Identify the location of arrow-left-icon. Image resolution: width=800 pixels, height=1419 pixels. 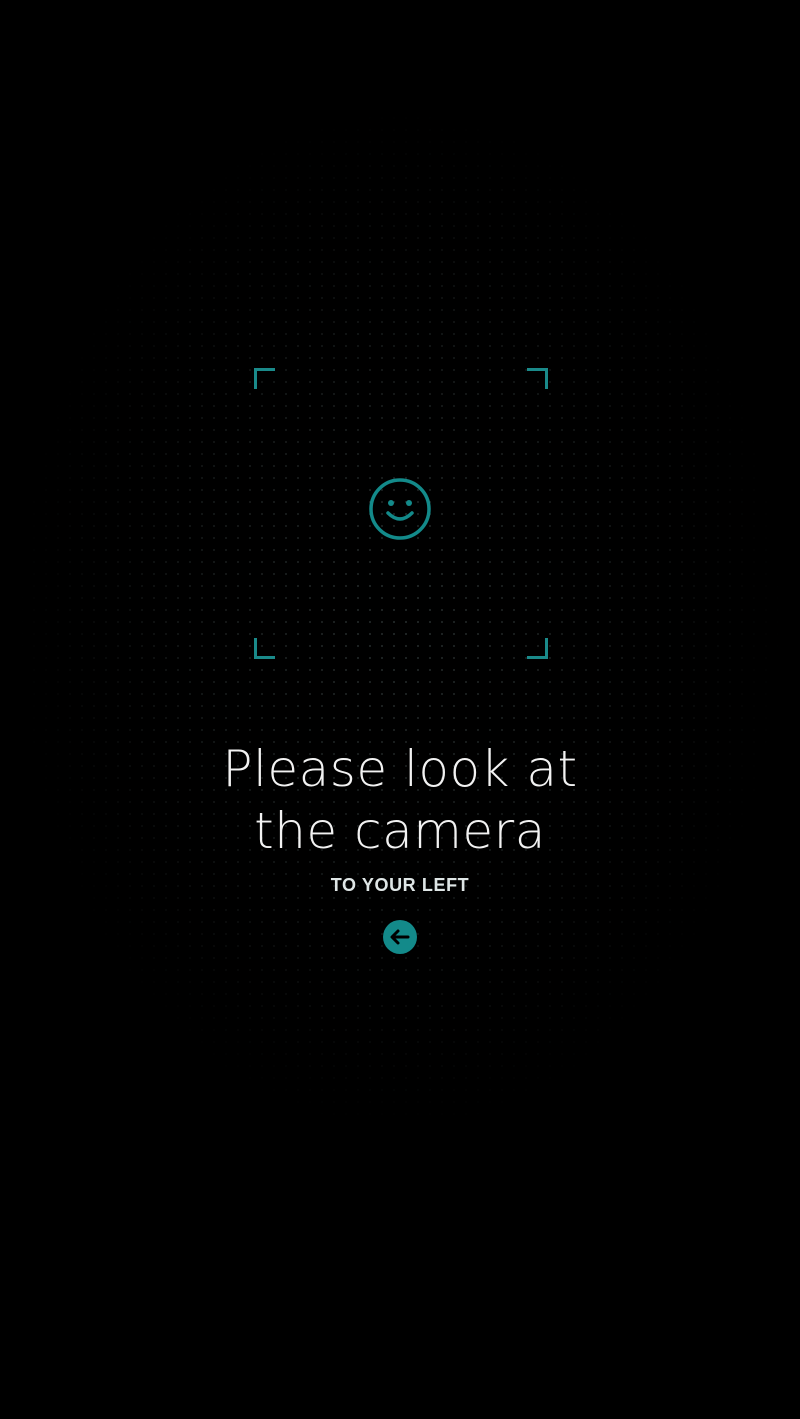
(400, 937).